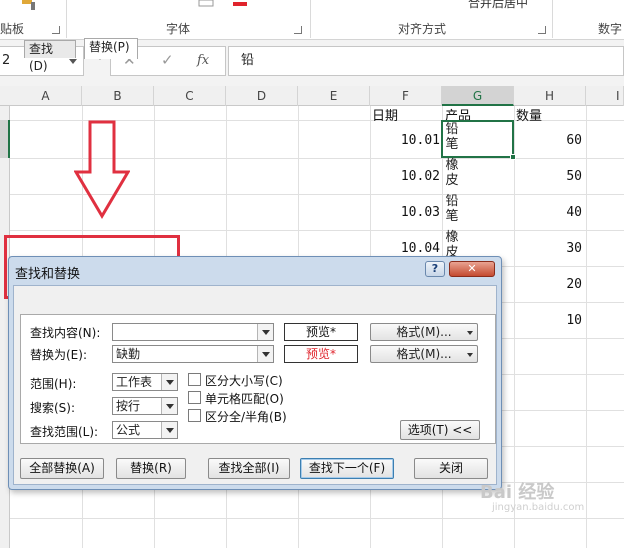 The image size is (624, 548). I want to click on name-box-value: 2, so click(6, 60).